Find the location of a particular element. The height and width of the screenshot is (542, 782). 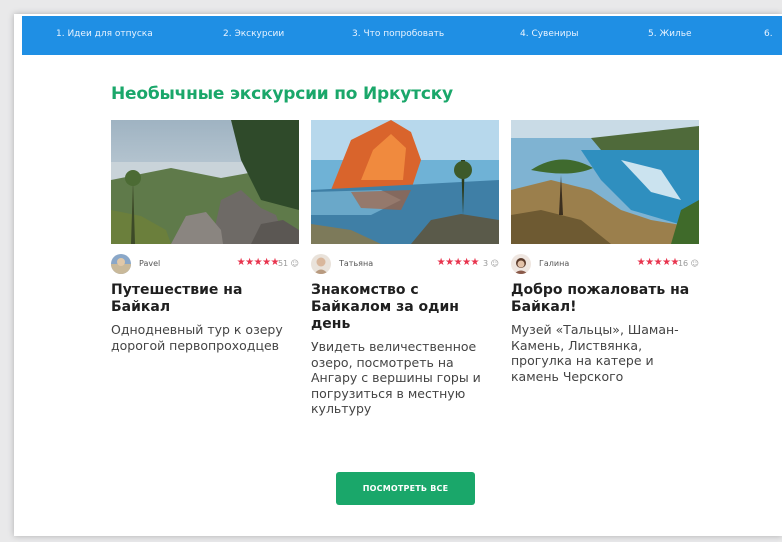

card-meta: Татьяна ★★★★★ 3 ☺ is located at coordinates (406, 264).